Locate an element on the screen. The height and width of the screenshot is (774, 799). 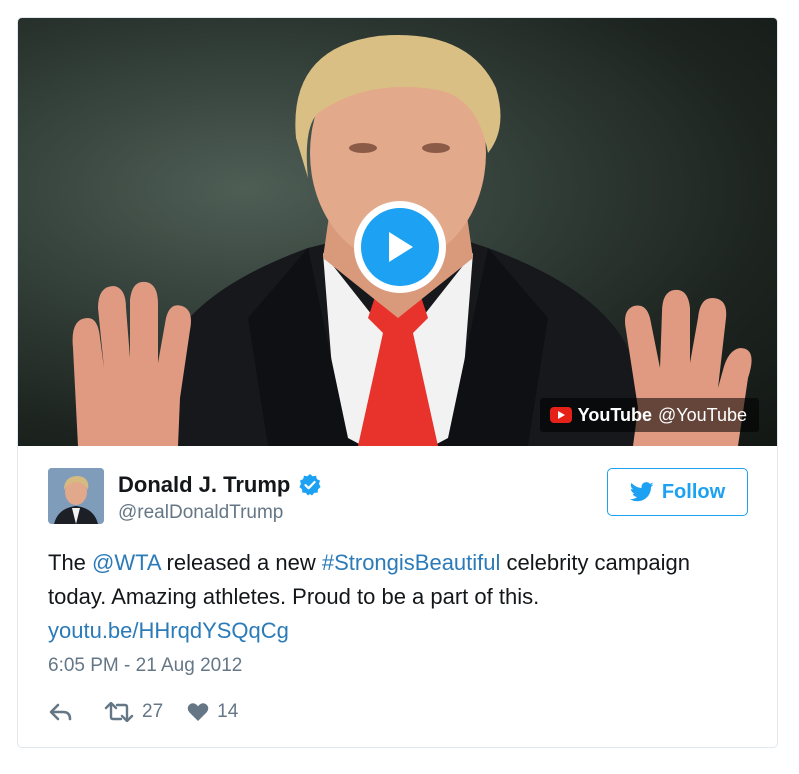
twitter-bird-icon is located at coordinates (641, 492).